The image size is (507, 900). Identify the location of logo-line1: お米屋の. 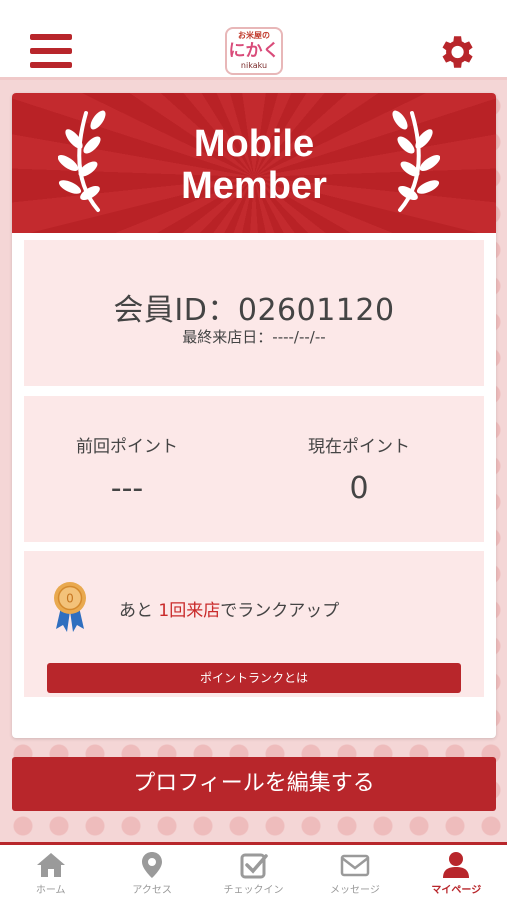
(254, 35).